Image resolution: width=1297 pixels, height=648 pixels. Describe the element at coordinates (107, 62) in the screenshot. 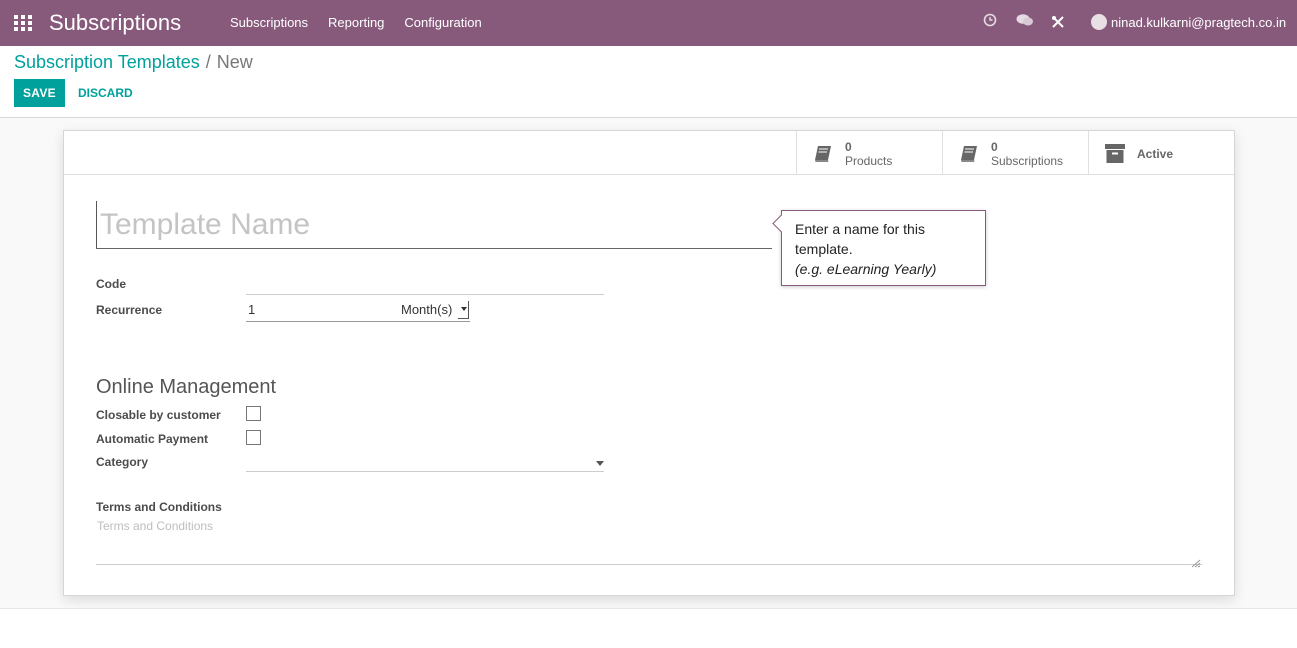

I see `breadcrumb-parent: Subscription Templates` at that location.